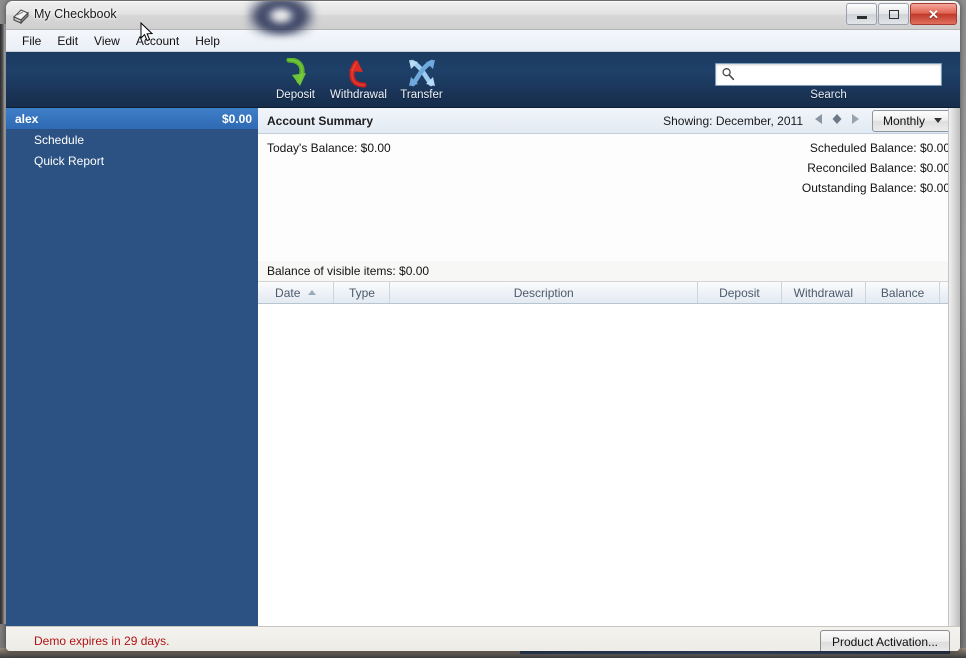 The width and height of the screenshot is (966, 658). I want to click on deposit-button: Deposit, so click(295, 77).